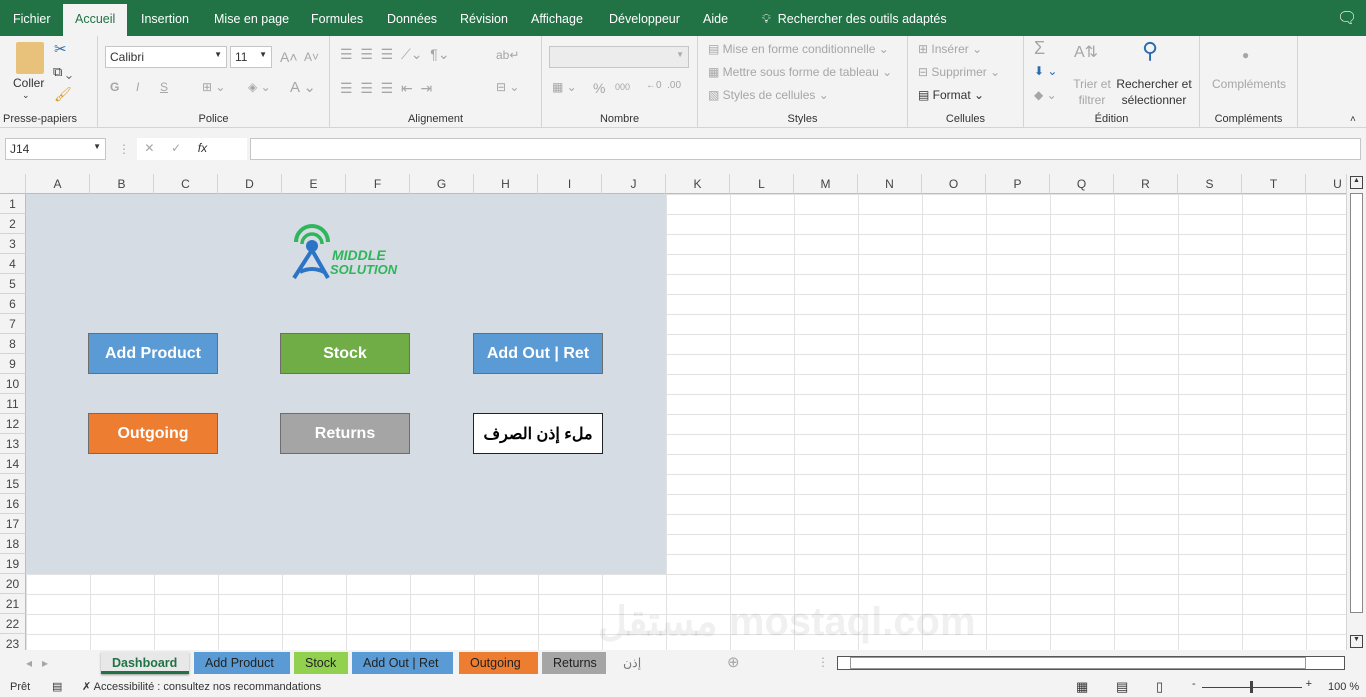 Image resolution: width=1366 pixels, height=697 pixels. What do you see at coordinates (538, 353) in the screenshot?
I see `add-out-ret-button: Add Out | Ret` at bounding box center [538, 353].